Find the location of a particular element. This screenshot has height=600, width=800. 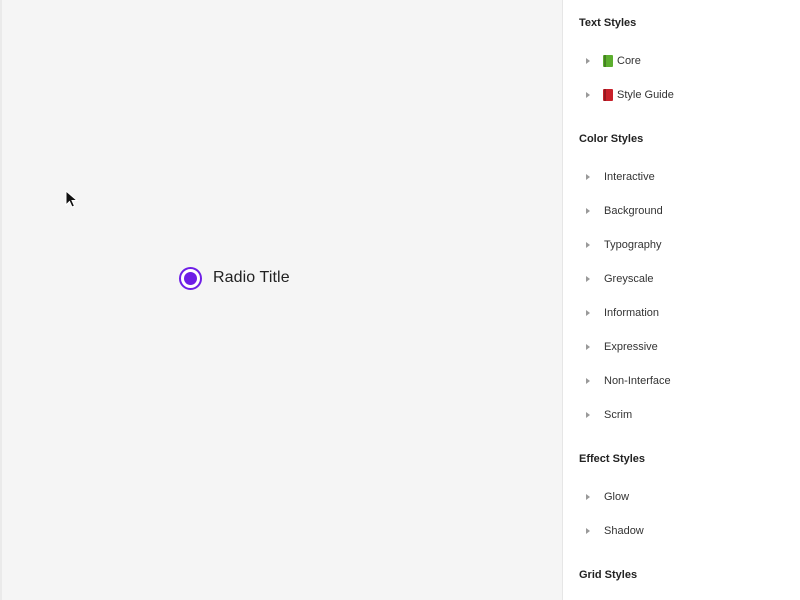

style-group-background: Background is located at coordinates (681, 211).